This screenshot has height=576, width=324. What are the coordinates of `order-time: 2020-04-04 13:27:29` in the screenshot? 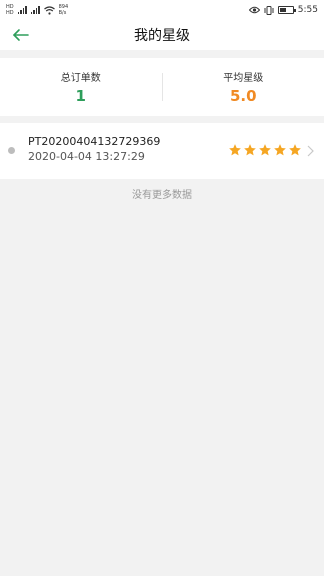 It's located at (86, 156).